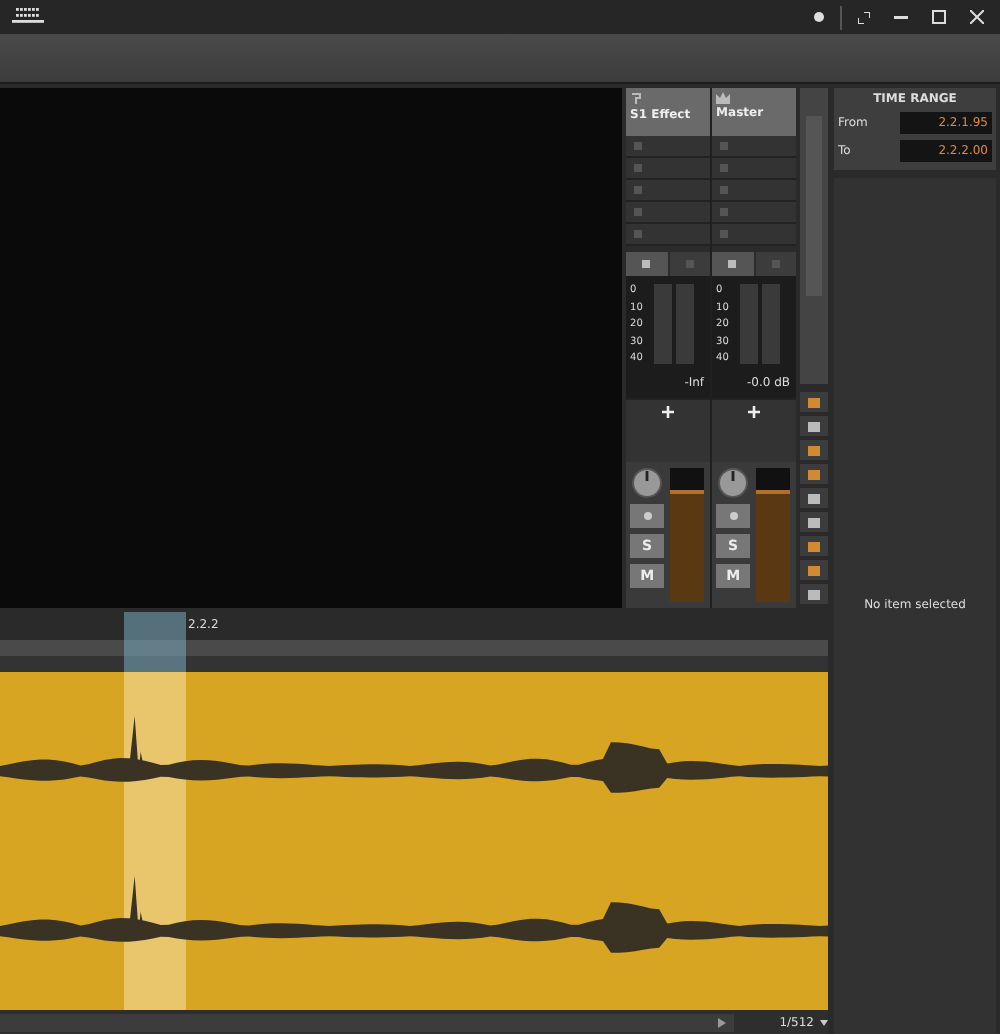 This screenshot has height=1034, width=1000. Describe the element at coordinates (637, 99) in the screenshot. I see `effect-track-icon` at that location.